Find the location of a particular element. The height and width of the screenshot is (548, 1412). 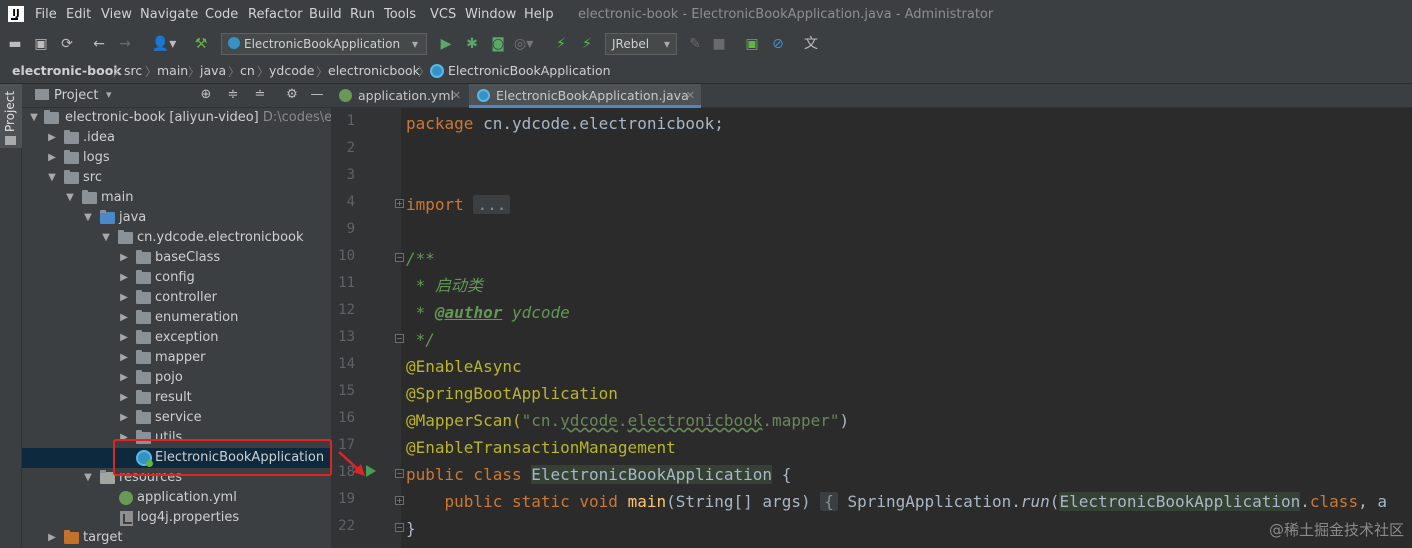

tree-item-config: ▶ config is located at coordinates (176, 278).